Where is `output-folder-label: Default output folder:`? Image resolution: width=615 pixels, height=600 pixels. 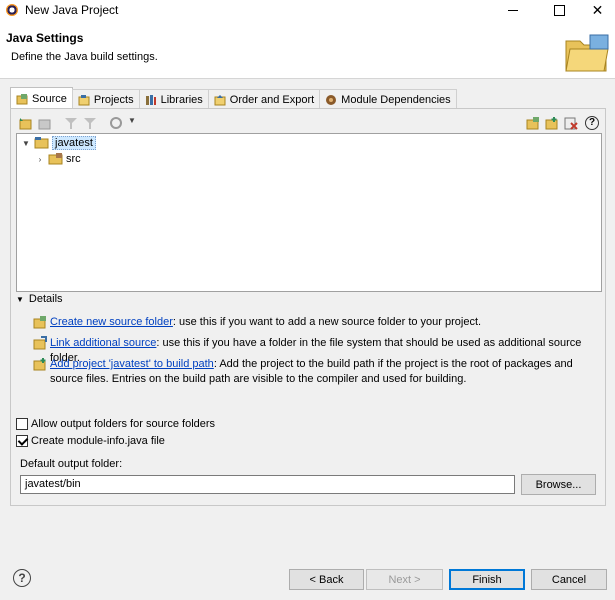
output-folder-label: Default output folder: is located at coordinates (71, 464).